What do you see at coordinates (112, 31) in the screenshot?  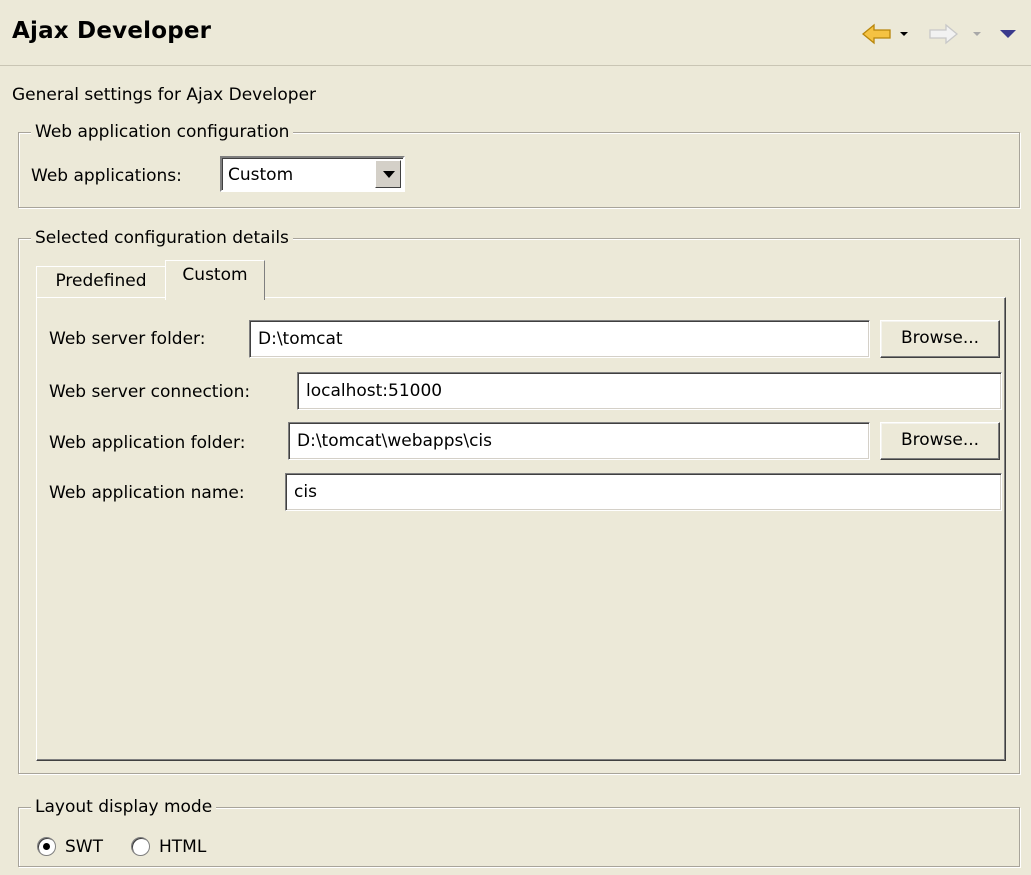 I see `page-title: Ajax Developer` at bounding box center [112, 31].